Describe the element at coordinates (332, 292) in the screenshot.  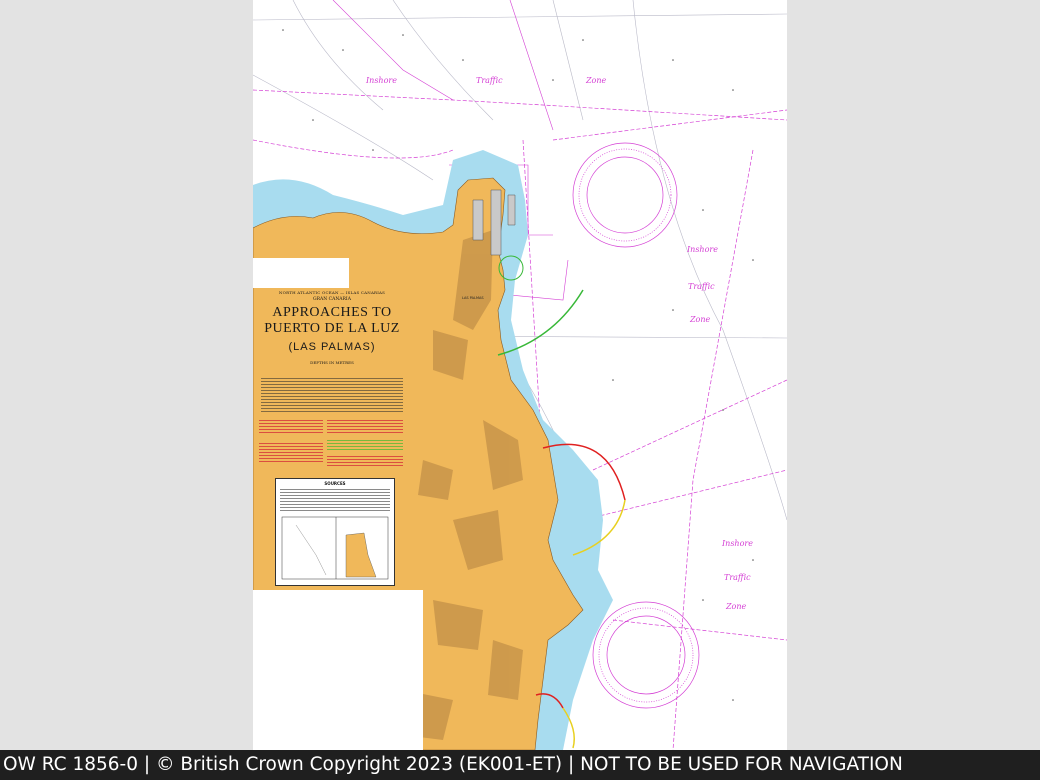
I see `region-line: NORTH ATLANTIC OCEAN — ISLAS CANARIAS` at that location.